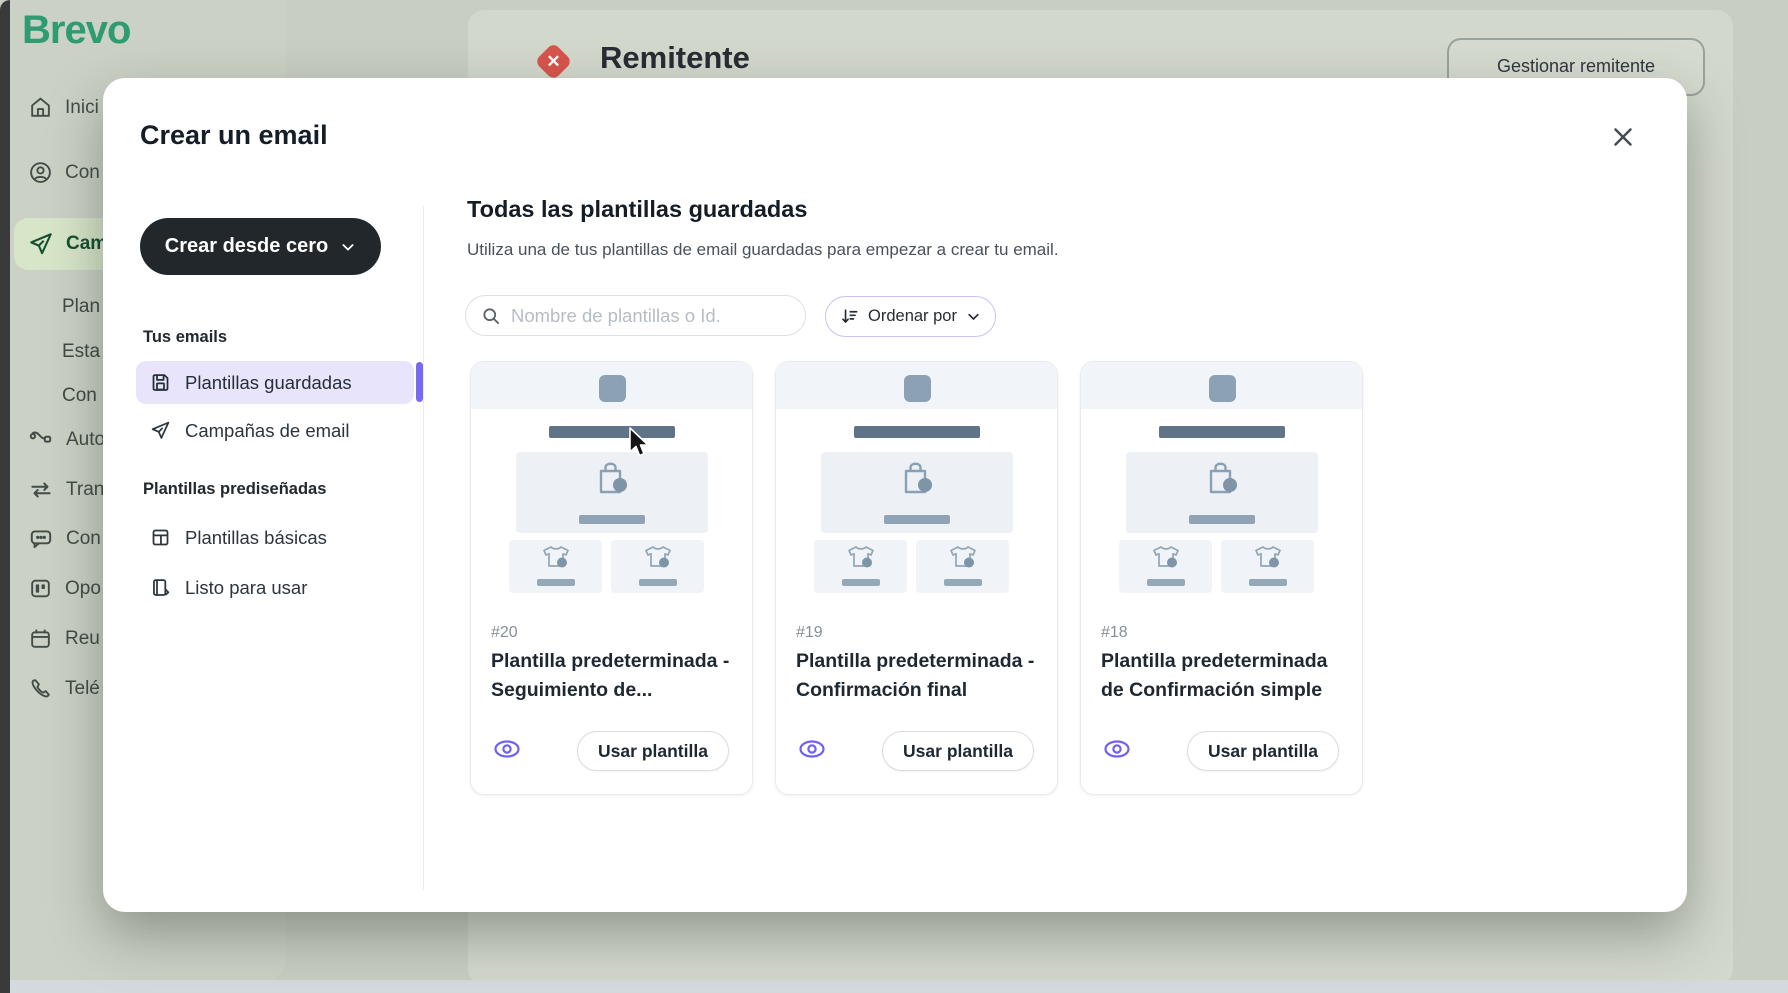 This screenshot has width=1788, height=993. What do you see at coordinates (76, 30) in the screenshot?
I see `brevo-logo: Brevo` at bounding box center [76, 30].